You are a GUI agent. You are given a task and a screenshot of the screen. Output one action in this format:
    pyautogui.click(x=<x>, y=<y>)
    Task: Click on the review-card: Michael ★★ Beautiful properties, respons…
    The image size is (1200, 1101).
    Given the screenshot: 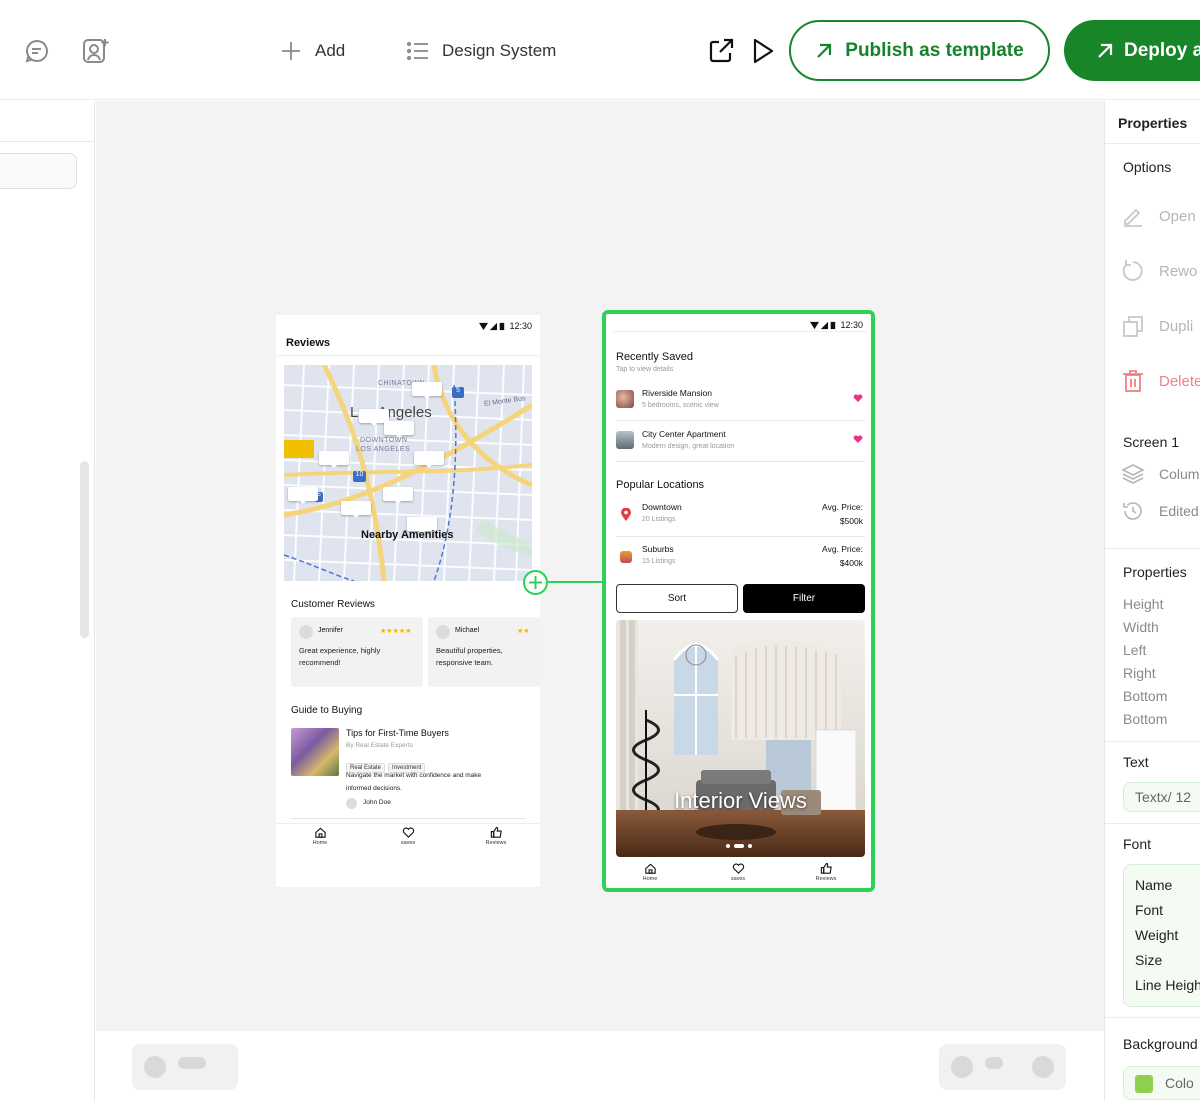 What is the action you would take?
    pyautogui.click(x=484, y=652)
    